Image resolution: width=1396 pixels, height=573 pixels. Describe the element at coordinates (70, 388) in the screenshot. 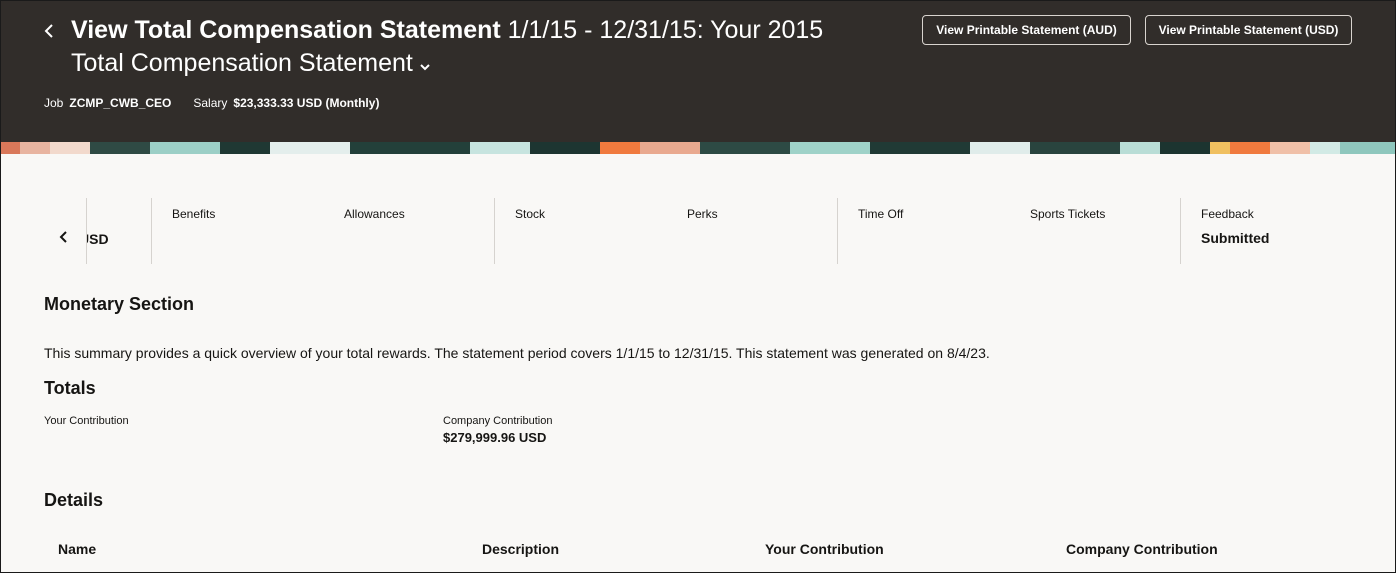

I see `totals-heading: Totals` at that location.